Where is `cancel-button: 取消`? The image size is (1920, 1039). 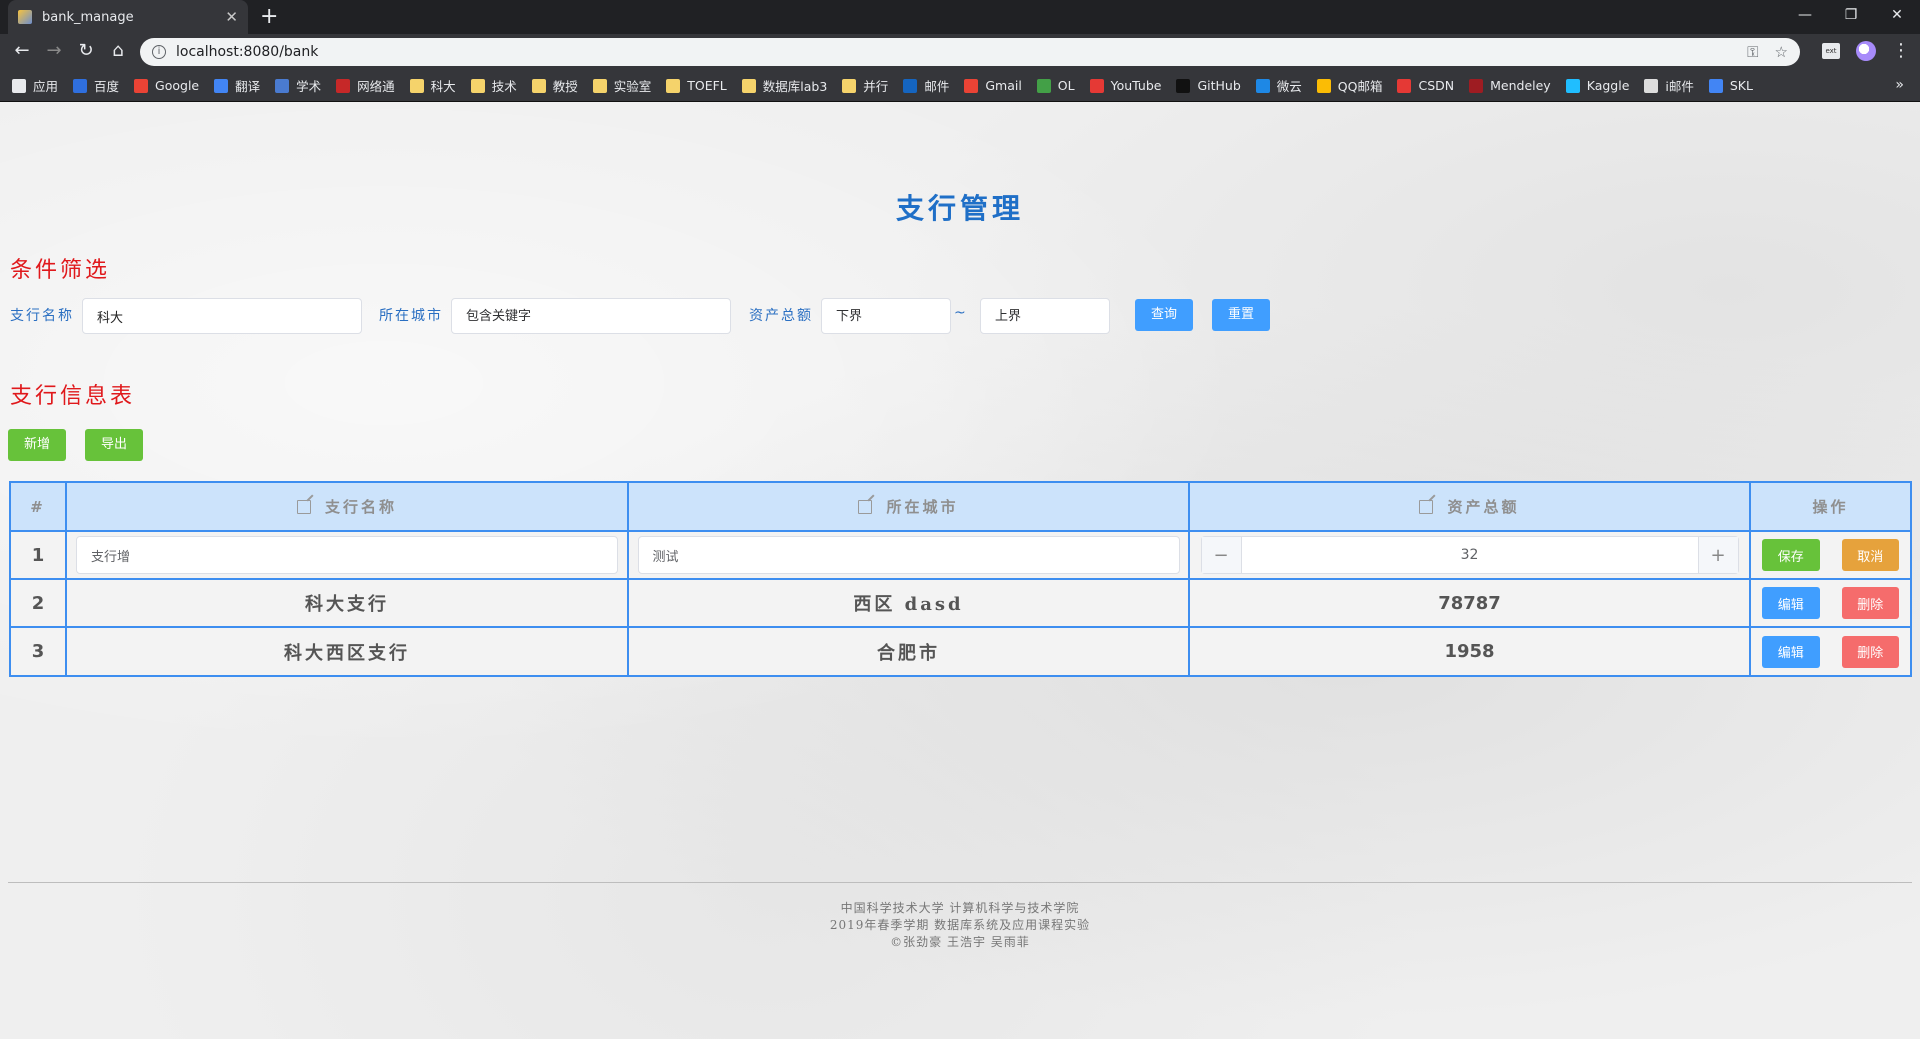 cancel-button: 取消 is located at coordinates (1870, 555).